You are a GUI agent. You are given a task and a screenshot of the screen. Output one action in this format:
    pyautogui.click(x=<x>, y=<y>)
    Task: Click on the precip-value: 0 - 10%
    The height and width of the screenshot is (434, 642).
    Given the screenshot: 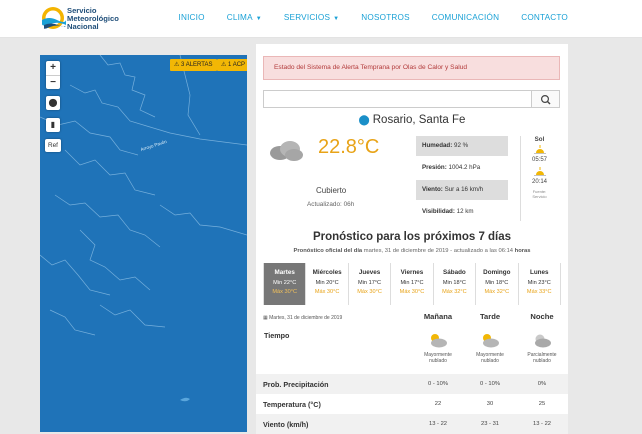 What is the action you would take?
    pyautogui.click(x=438, y=384)
    